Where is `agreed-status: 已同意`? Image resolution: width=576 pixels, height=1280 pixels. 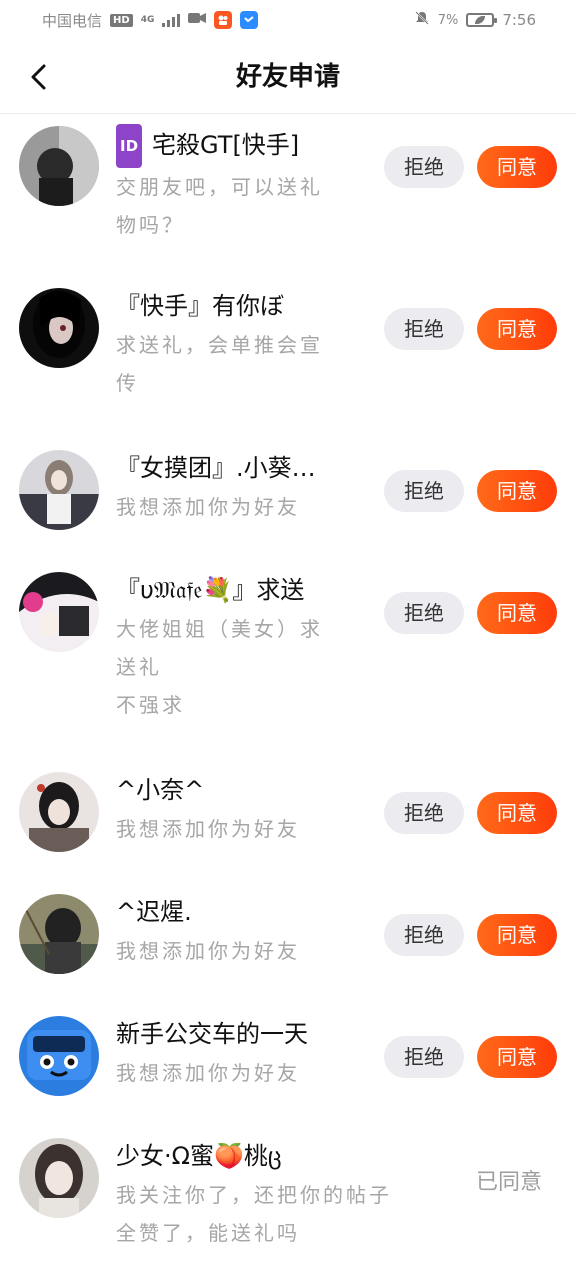
agreed-status: 已同意 is located at coordinates (509, 1182).